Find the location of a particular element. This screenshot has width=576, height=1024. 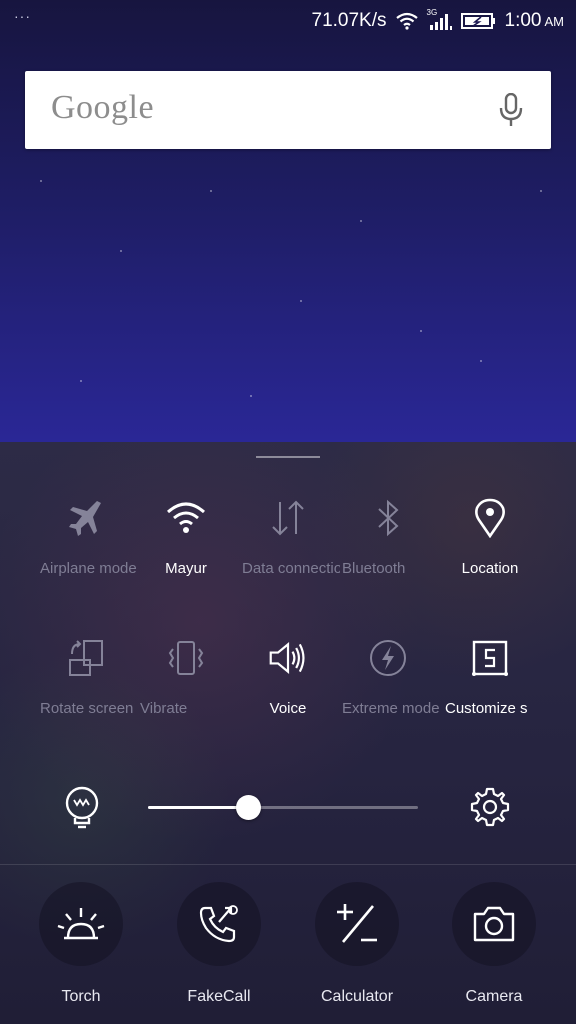

toggle-bluetooth: Bluetooth is located at coordinates (388, 553).